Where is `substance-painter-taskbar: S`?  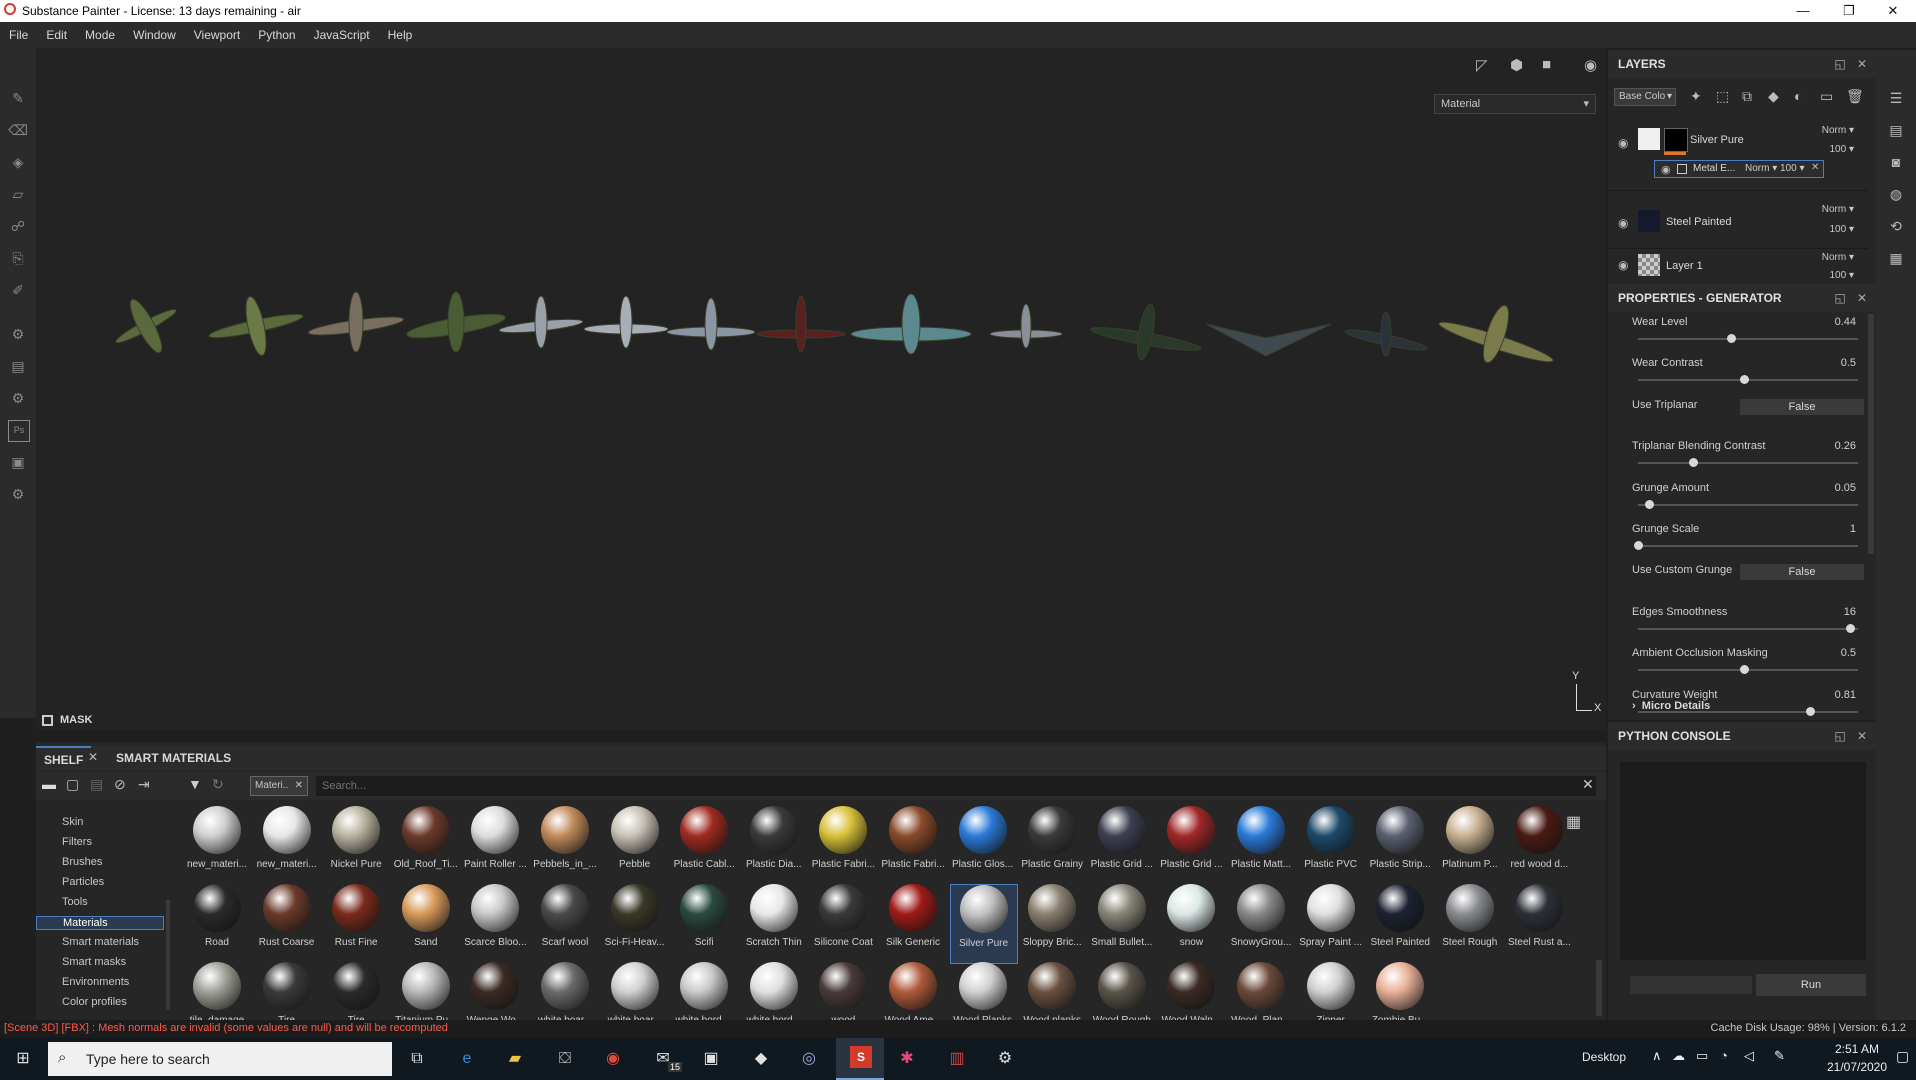
substance-painter-taskbar: S is located at coordinates (860, 1059).